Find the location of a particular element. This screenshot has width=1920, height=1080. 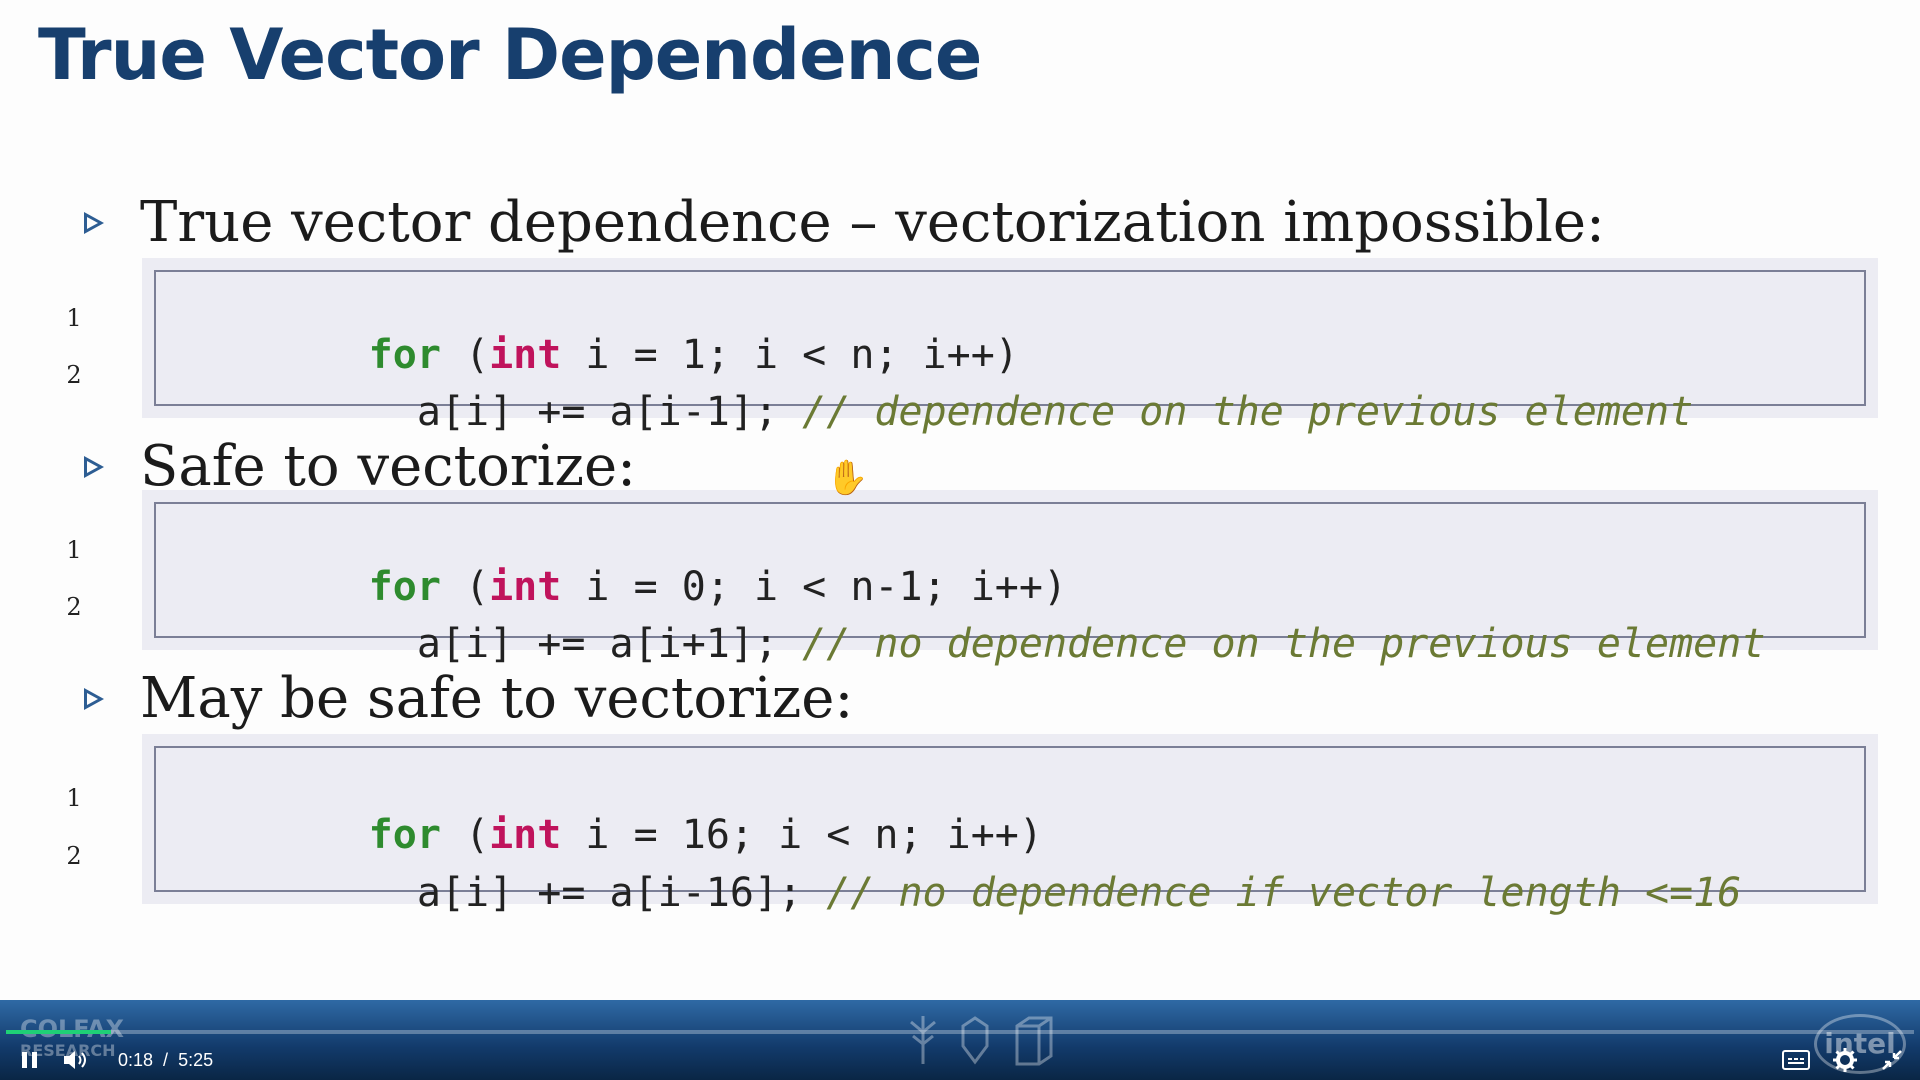

duration: 5:25 is located at coordinates (196, 1059).